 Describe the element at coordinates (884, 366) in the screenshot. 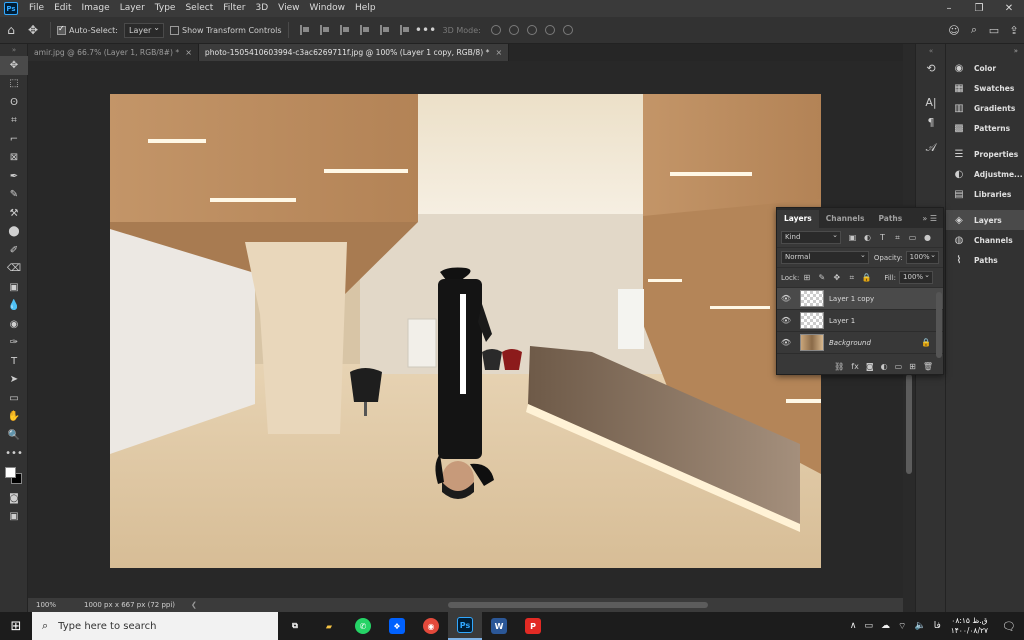

I see `adjustment-layer-icon: ◐` at that location.